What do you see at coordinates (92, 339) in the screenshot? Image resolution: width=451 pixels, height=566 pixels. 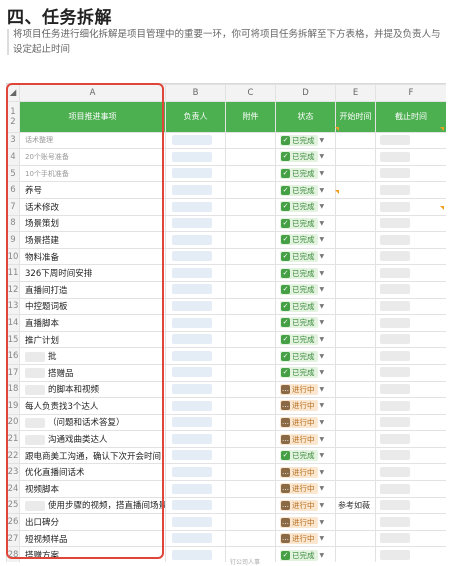 I see `task-cell: 推广计划` at bounding box center [92, 339].